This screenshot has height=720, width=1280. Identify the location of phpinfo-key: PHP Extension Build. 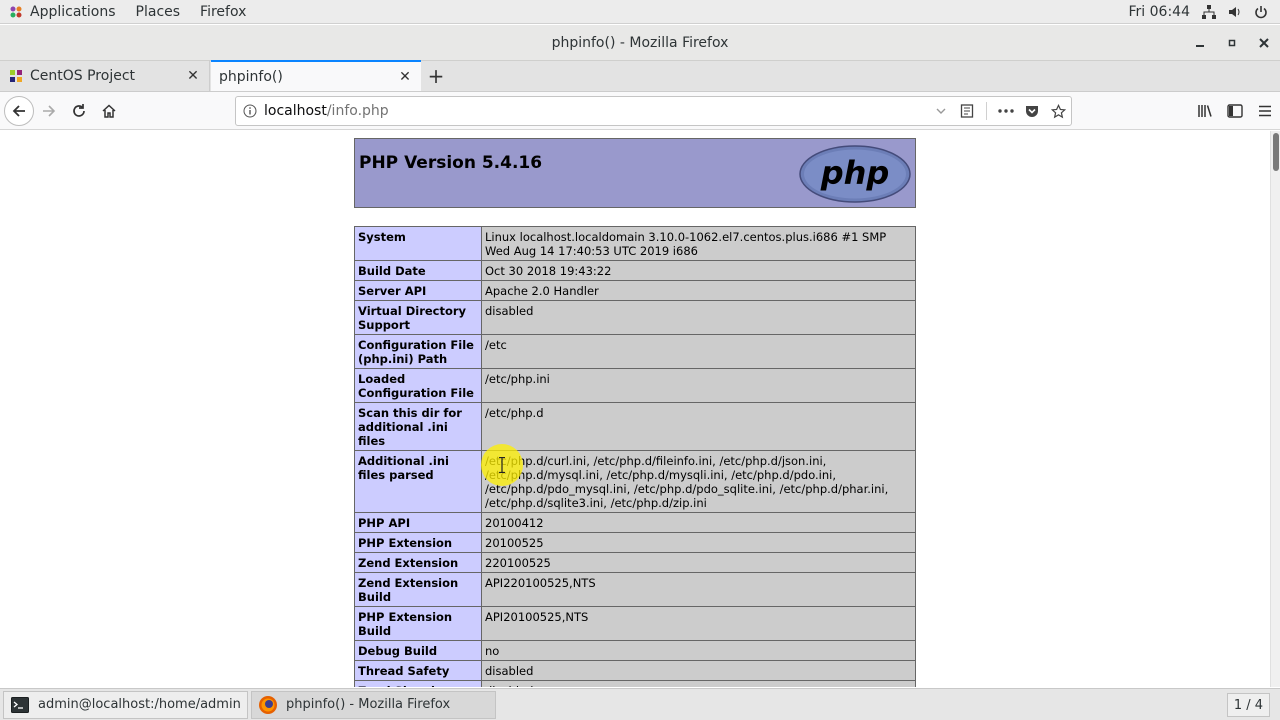
(418, 623).